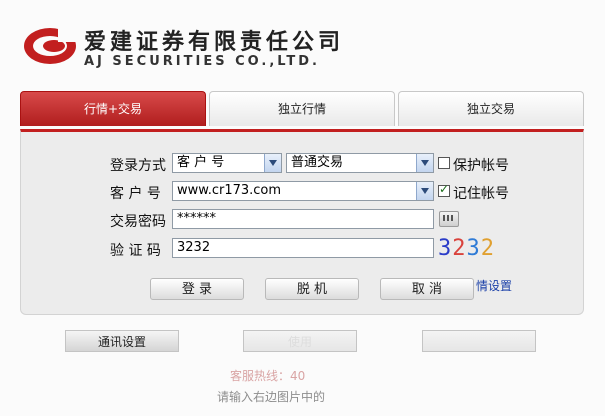 This screenshot has height=416, width=605. Describe the element at coordinates (303, 219) in the screenshot. I see `password-input: ******` at that location.